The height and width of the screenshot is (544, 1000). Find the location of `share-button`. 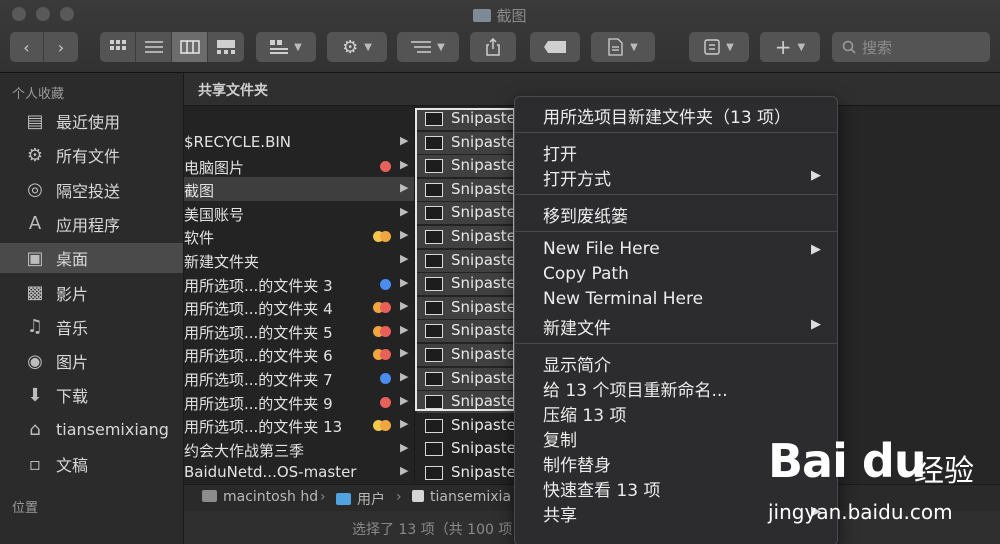

share-button is located at coordinates (493, 47).